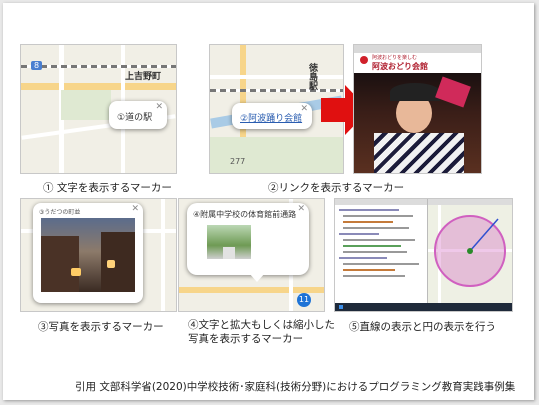 This screenshot has height=405, width=539. What do you see at coordinates (400, 66) in the screenshot?
I see `site-title: 阿波おどり会館` at bounding box center [400, 66].